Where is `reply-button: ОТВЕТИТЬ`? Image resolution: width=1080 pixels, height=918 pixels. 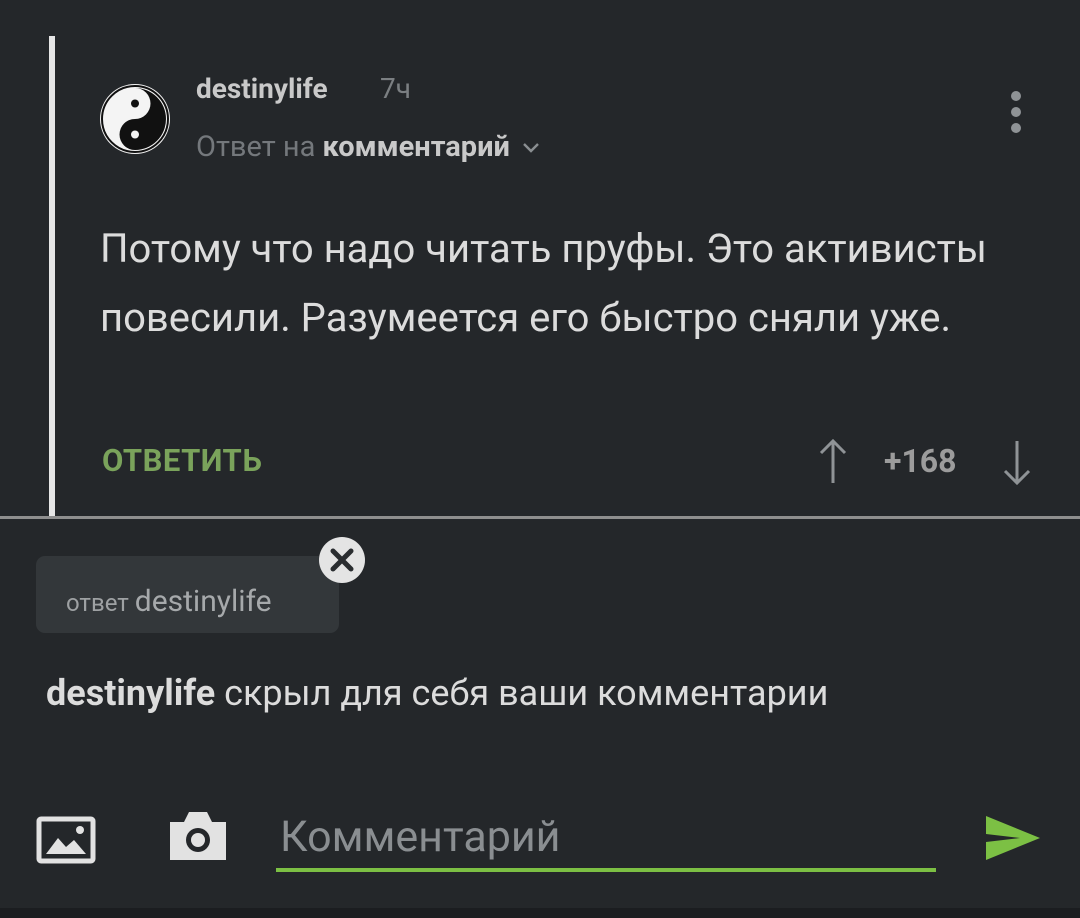 reply-button: ОТВЕТИТЬ is located at coordinates (182, 460).